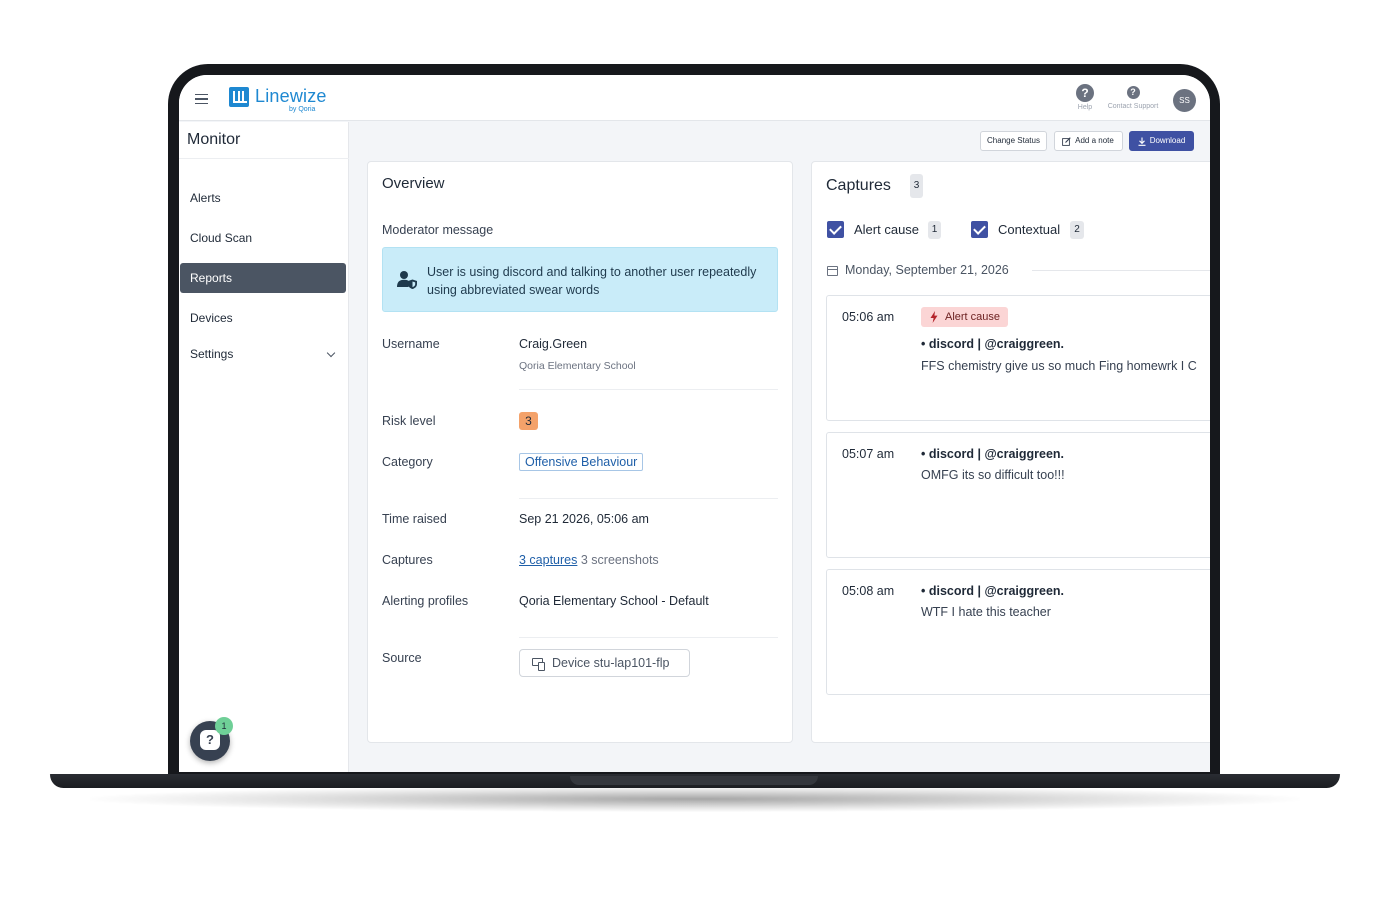 The height and width of the screenshot is (900, 1400). Describe the element at coordinates (1133, 92) in the screenshot. I see `support-icon: ?` at that location.